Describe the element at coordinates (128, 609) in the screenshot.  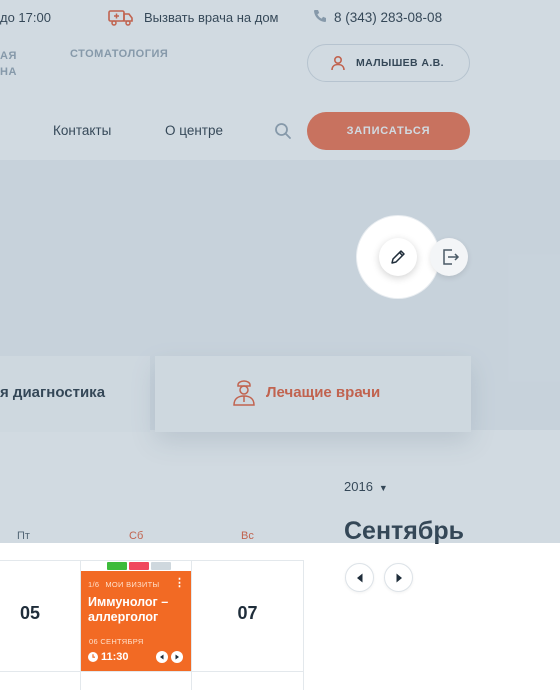
I see `event-title: Иммунолог – аллерголог` at that location.